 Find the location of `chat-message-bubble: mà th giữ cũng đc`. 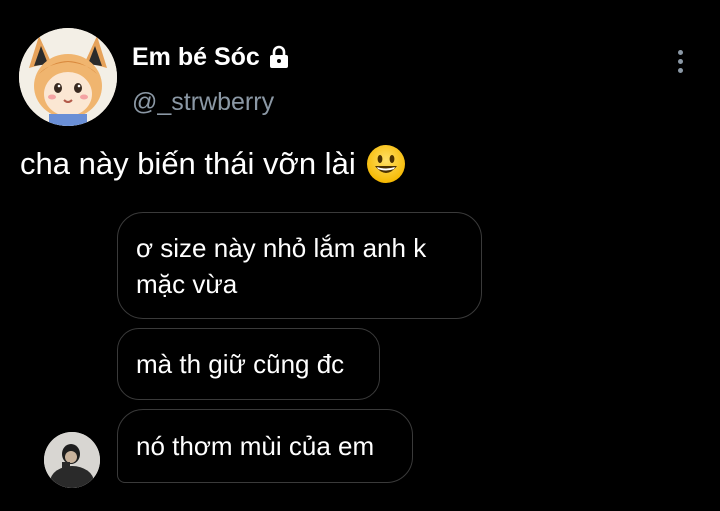

chat-message-bubble: mà th giữ cũng đc is located at coordinates (248, 364).